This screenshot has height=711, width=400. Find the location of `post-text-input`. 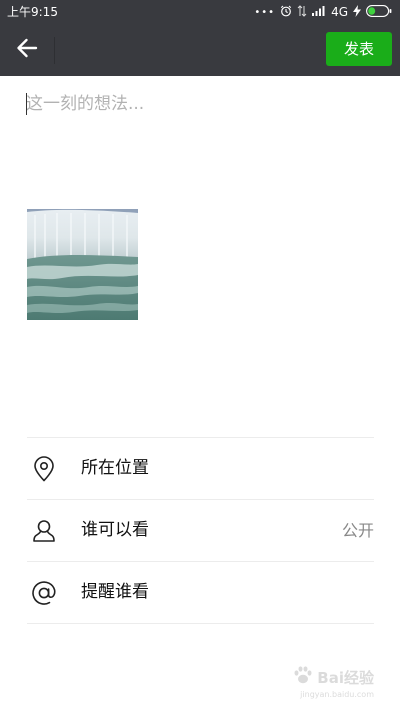

post-text-input is located at coordinates (199, 140).